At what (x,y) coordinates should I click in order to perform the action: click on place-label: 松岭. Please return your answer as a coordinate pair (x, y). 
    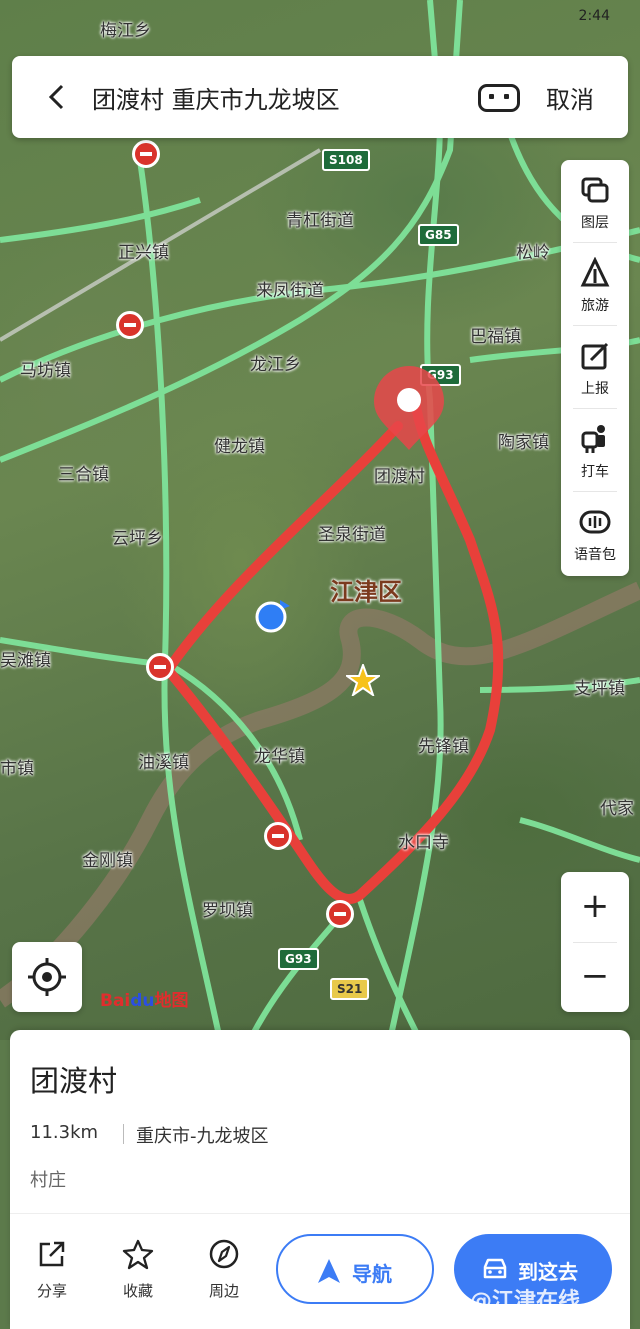
    Looking at the image, I should click on (533, 253).